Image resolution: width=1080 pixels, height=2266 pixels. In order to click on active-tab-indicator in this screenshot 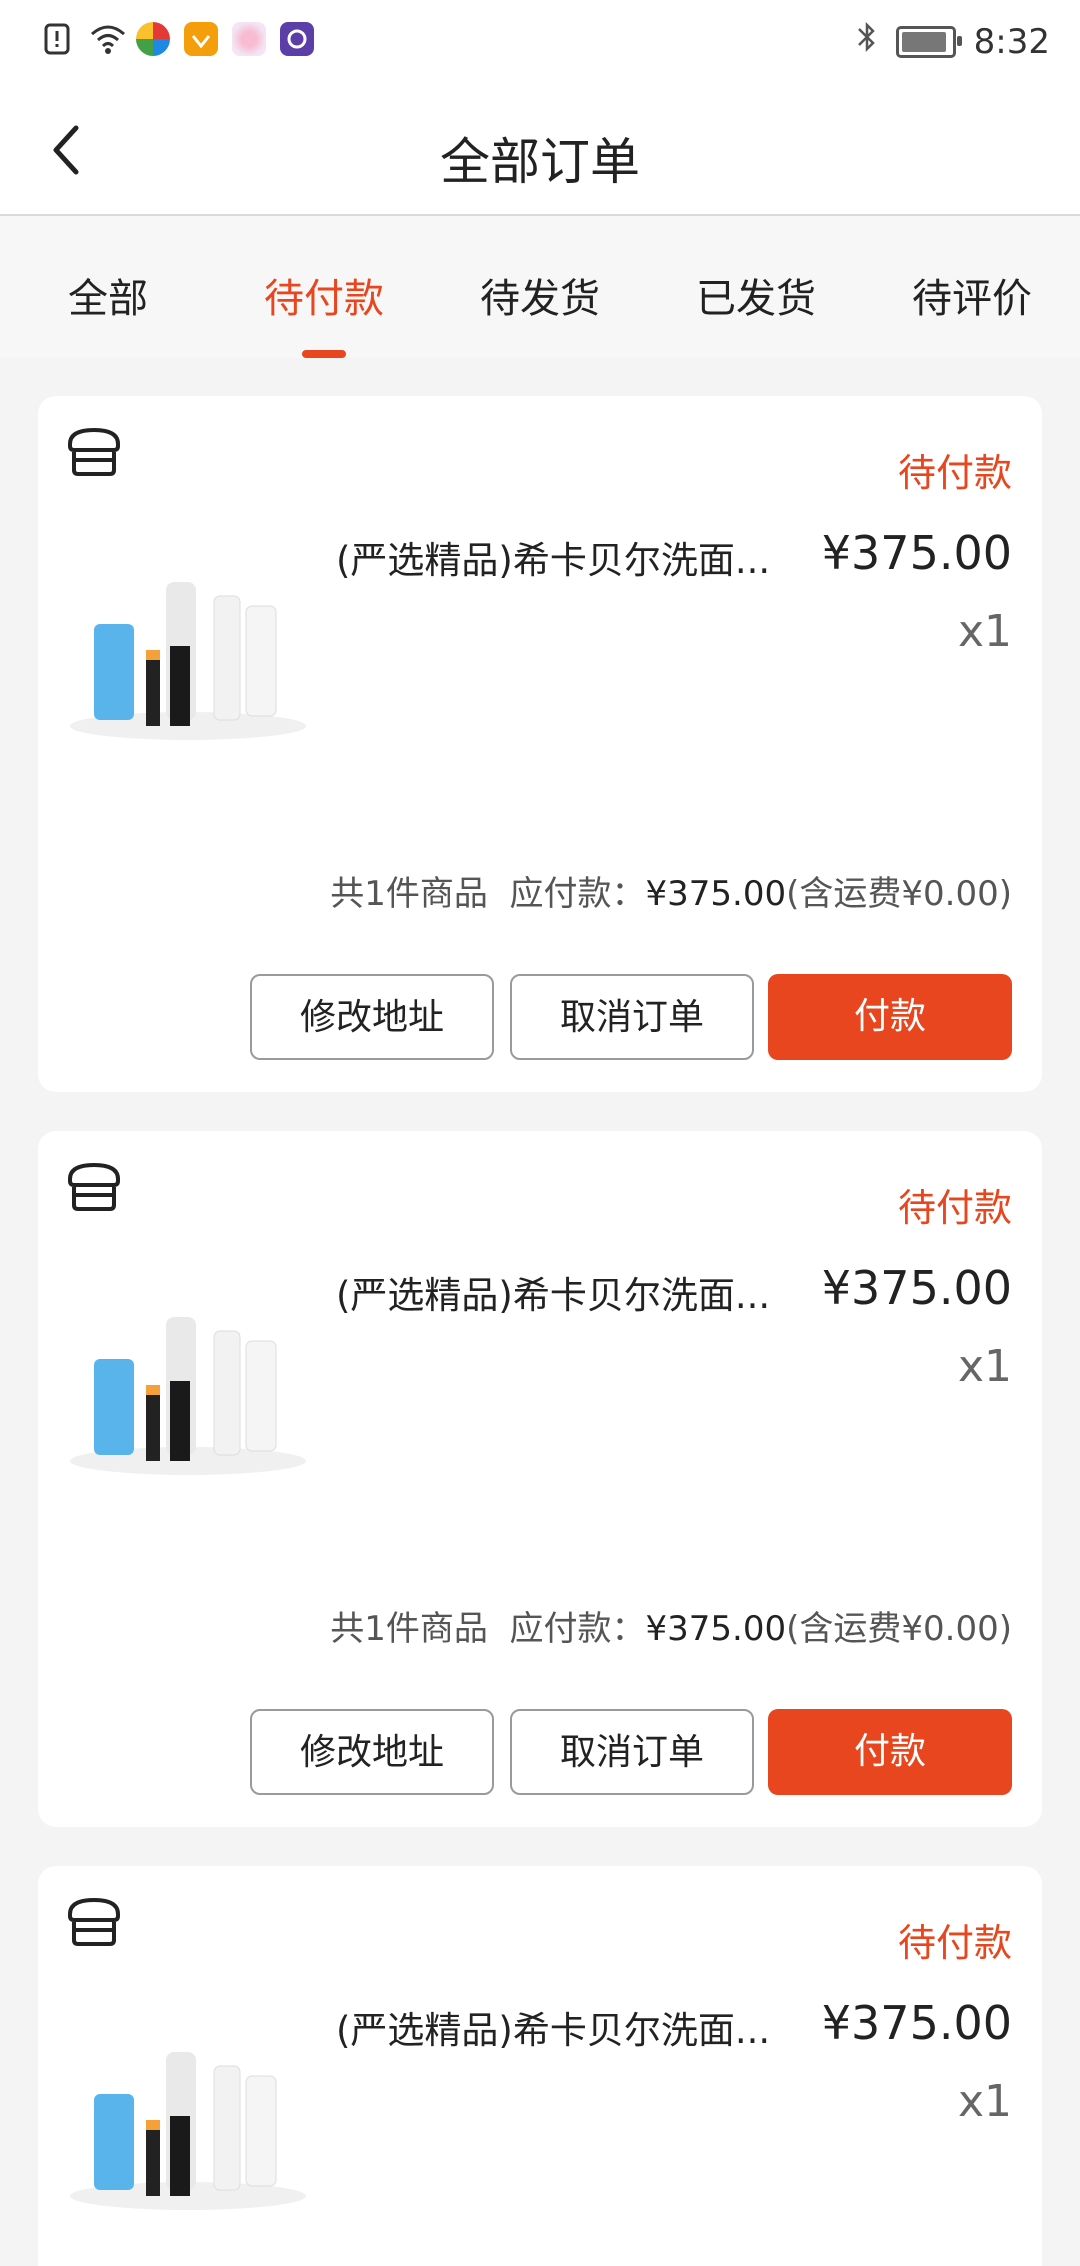, I will do `click(324, 354)`.